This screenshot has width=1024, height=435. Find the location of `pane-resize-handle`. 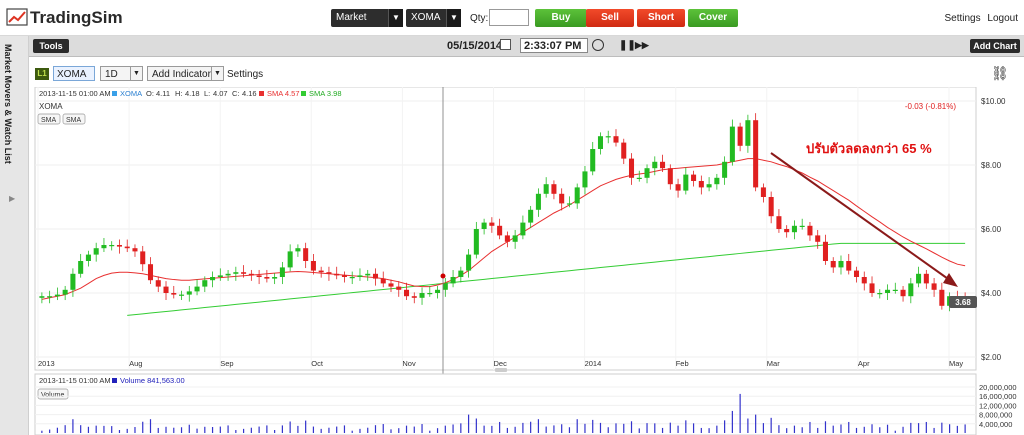

pane-resize-handle is located at coordinates (501, 370).